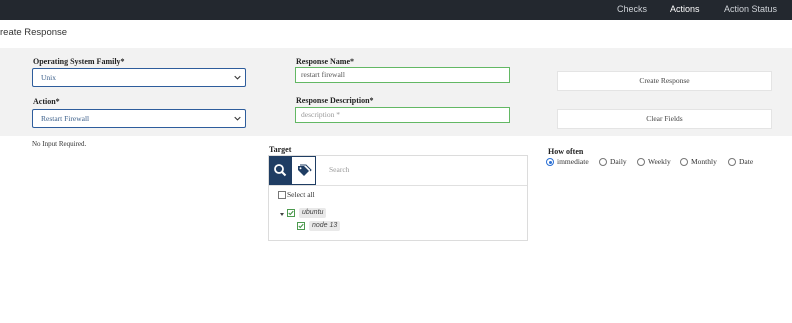 The width and height of the screenshot is (792, 323). What do you see at coordinates (396, 10) in the screenshot?
I see `top-navbar: Checks Actions Action Status` at bounding box center [396, 10].